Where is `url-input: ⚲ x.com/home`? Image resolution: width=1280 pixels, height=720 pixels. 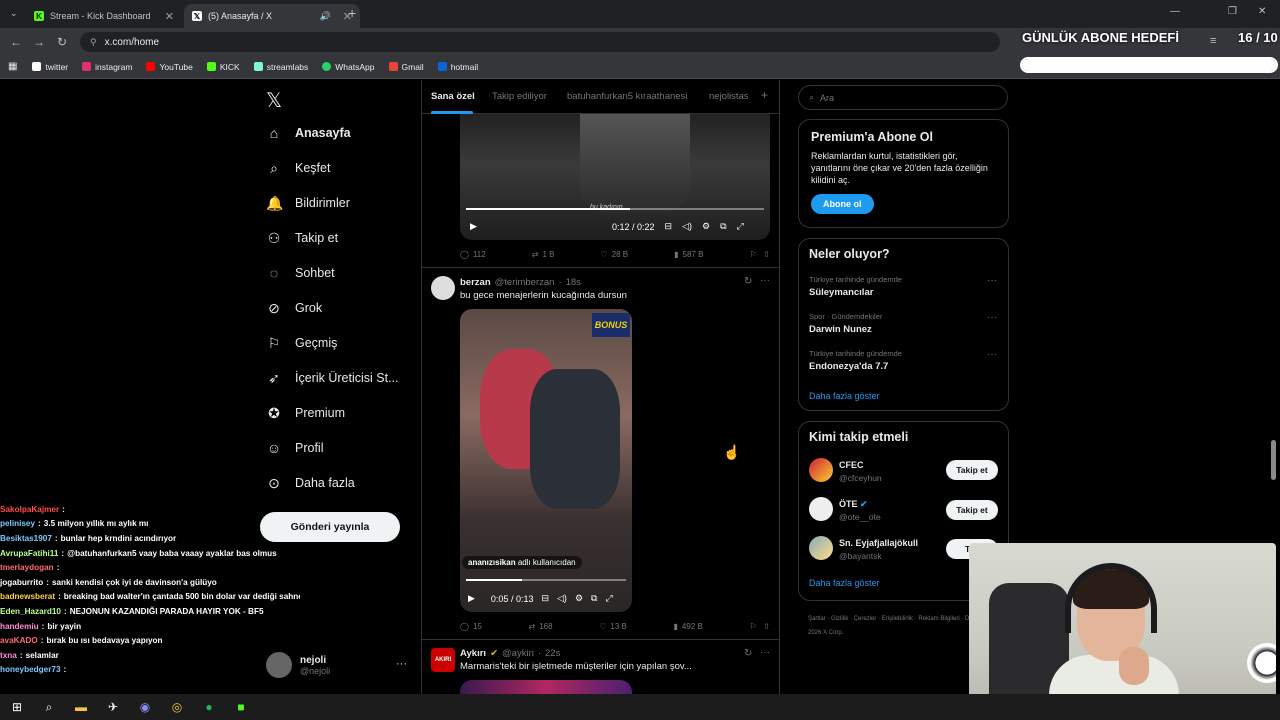 url-input: ⚲ x.com/home is located at coordinates (540, 42).